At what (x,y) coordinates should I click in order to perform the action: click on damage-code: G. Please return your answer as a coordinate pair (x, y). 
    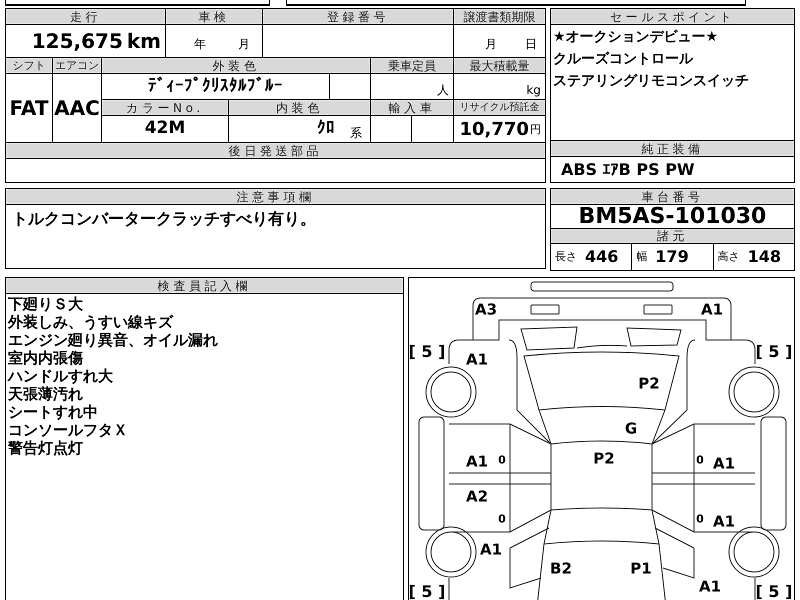
    Looking at the image, I should click on (631, 429).